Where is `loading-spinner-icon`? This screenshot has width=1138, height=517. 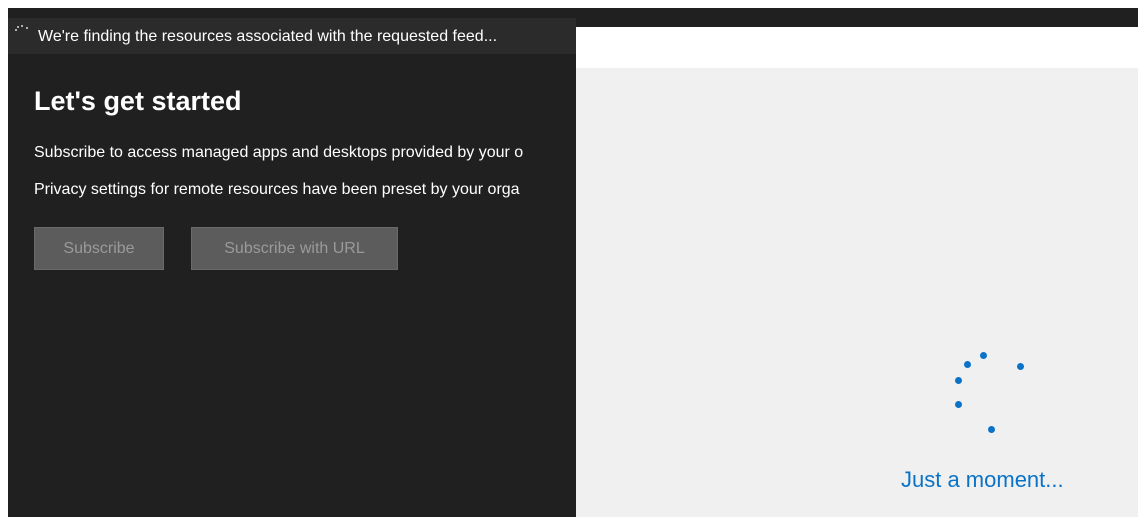
loading-spinner-icon is located at coordinates (986, 392).